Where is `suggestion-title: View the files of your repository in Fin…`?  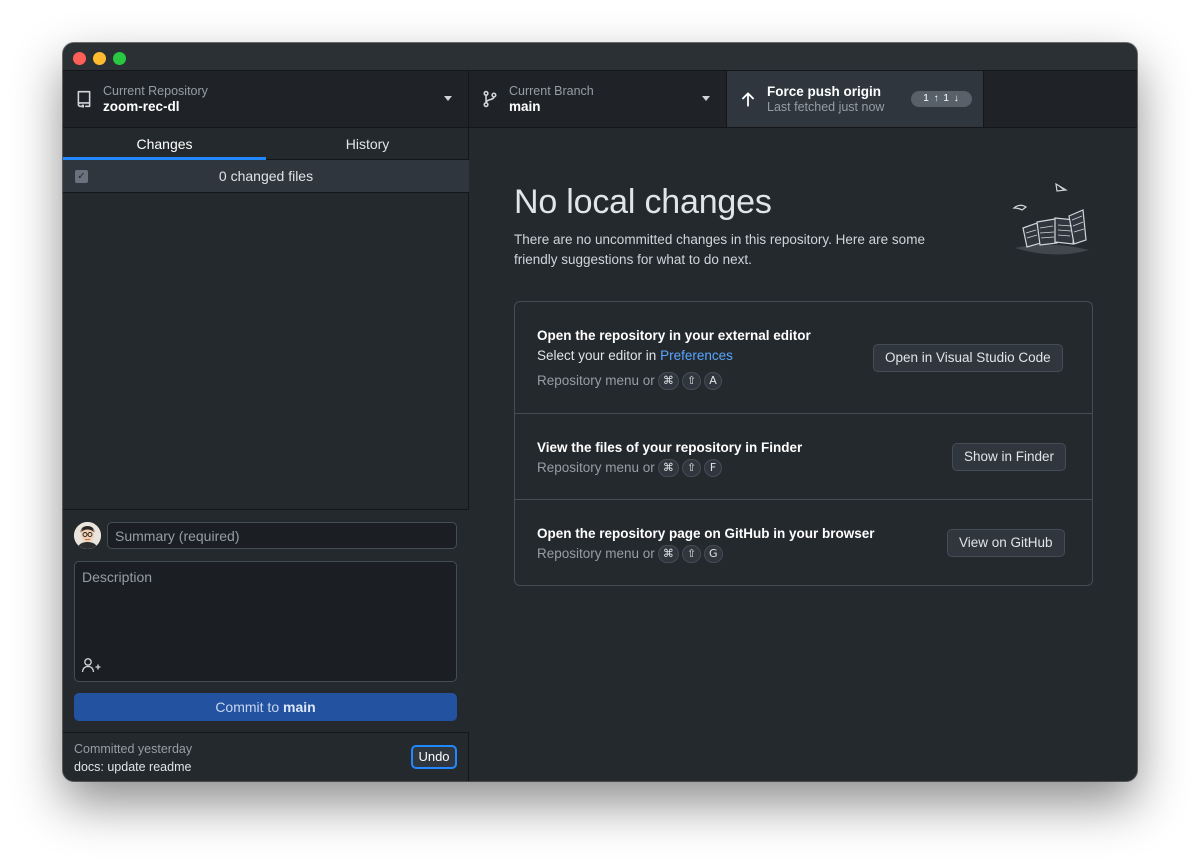
suggestion-title: View the files of your repository in Fin… is located at coordinates (670, 447).